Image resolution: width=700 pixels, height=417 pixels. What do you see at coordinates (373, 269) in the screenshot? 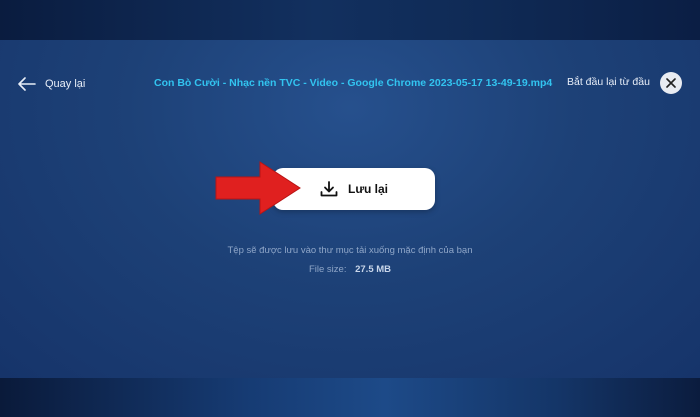
I see `file-size-value: 27.5 MB` at bounding box center [373, 269].